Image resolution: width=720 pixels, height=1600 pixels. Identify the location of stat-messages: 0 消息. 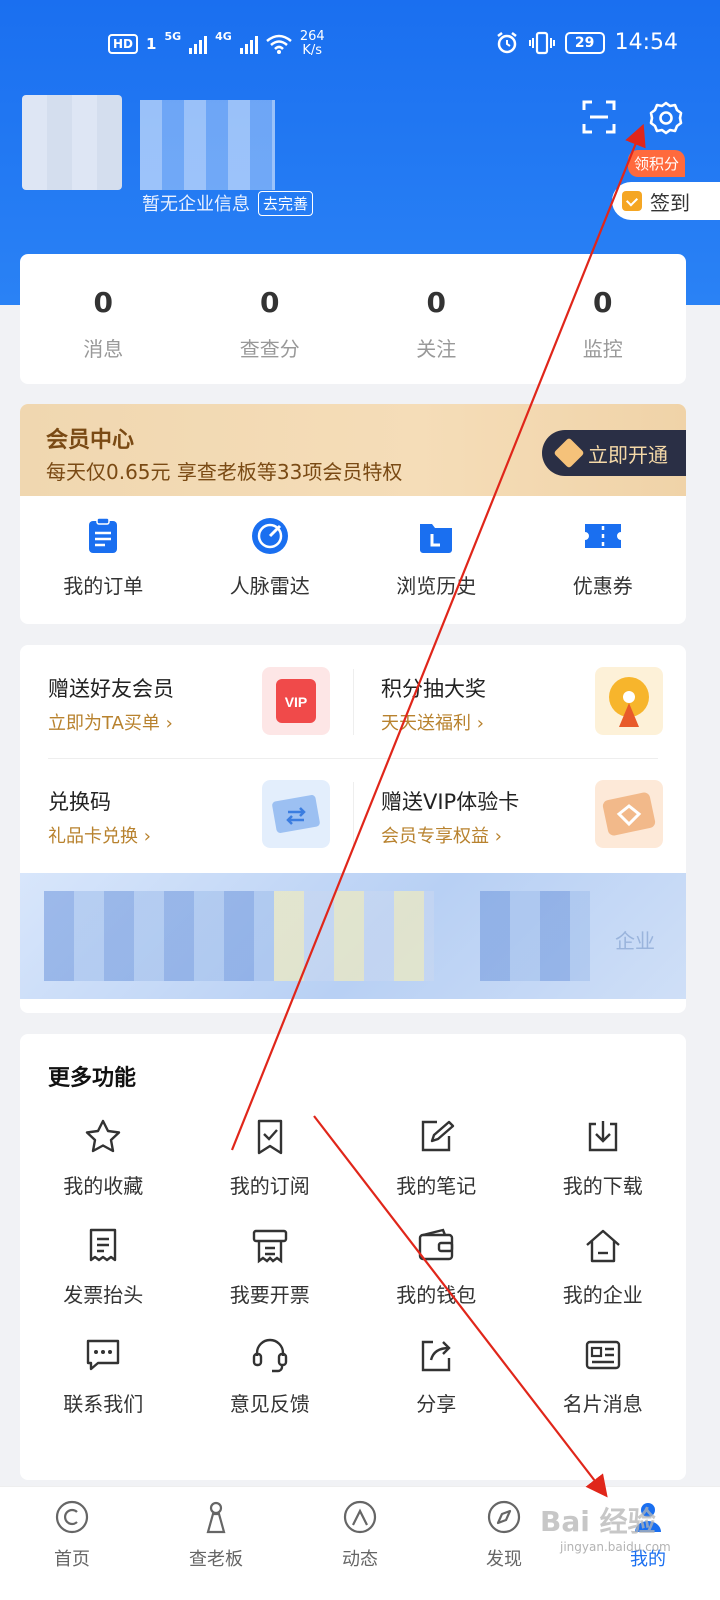
(103, 319).